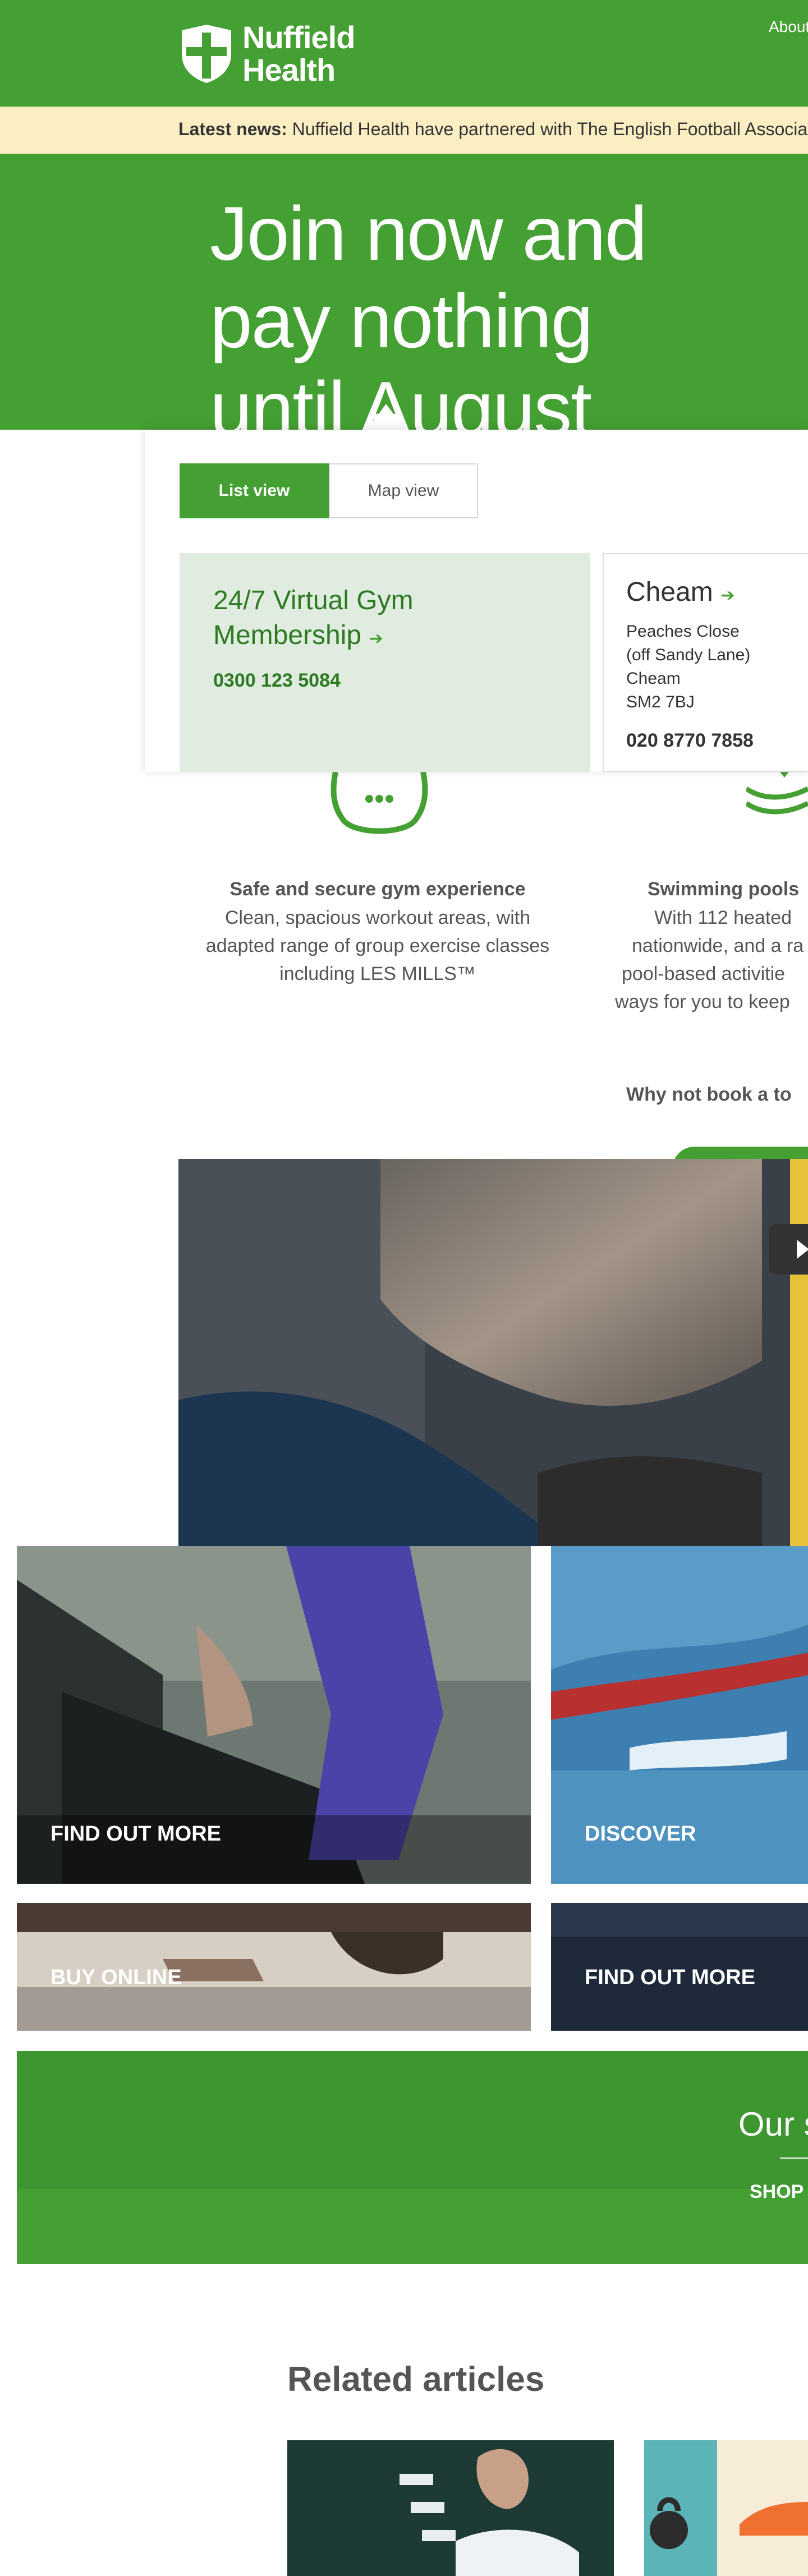  I want to click on woman-exercising-image, so click(450, 2508).